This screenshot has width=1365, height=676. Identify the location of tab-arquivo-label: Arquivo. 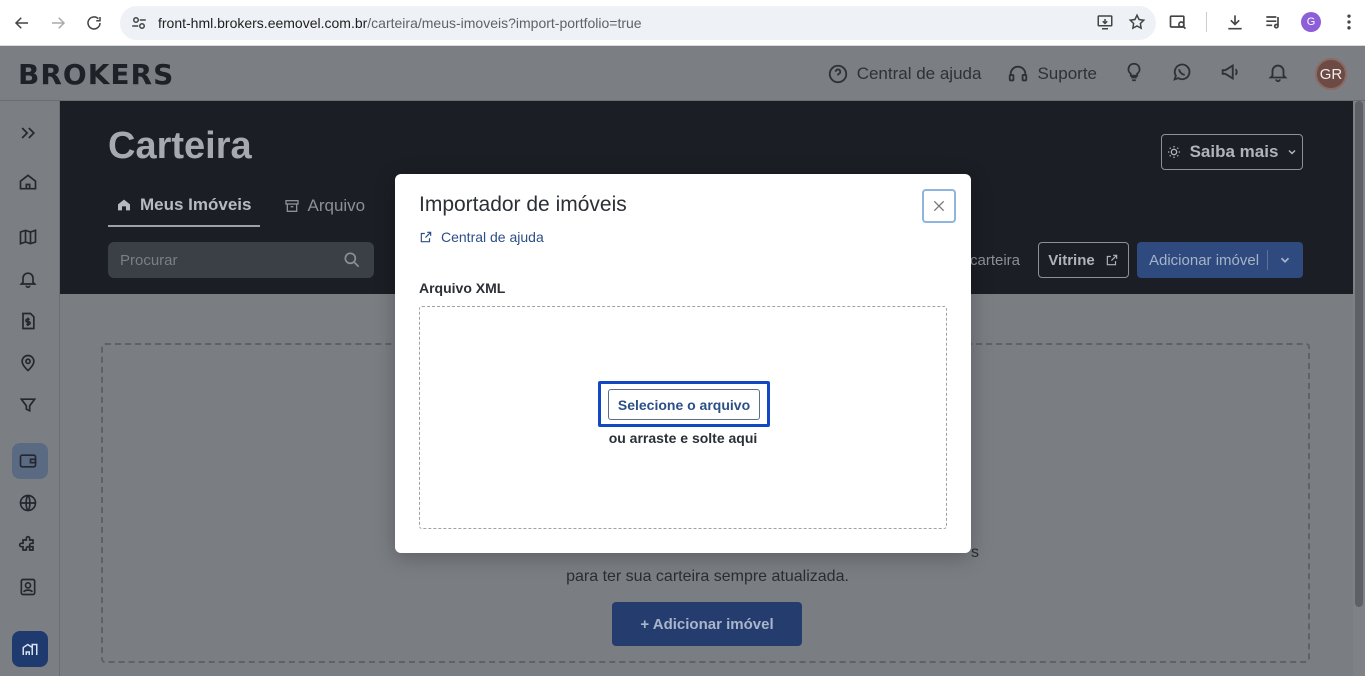
(336, 205).